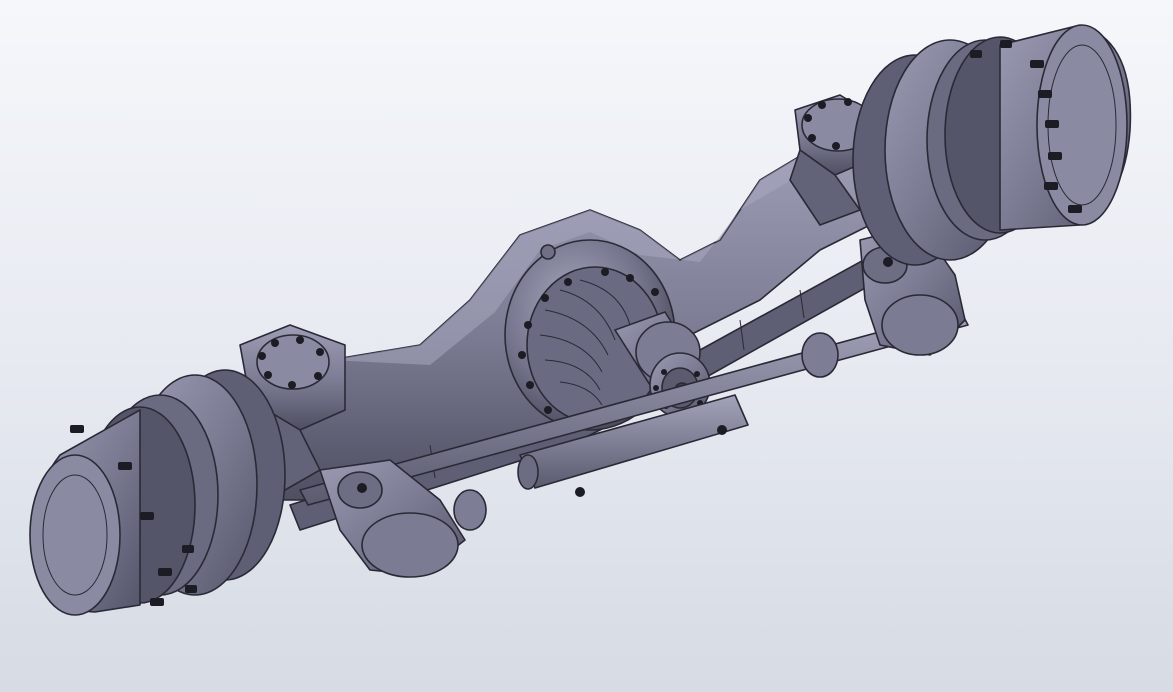 The image size is (1173, 692). What do you see at coordinates (992, 145) in the screenshot?
I see `right-hub` at bounding box center [992, 145].